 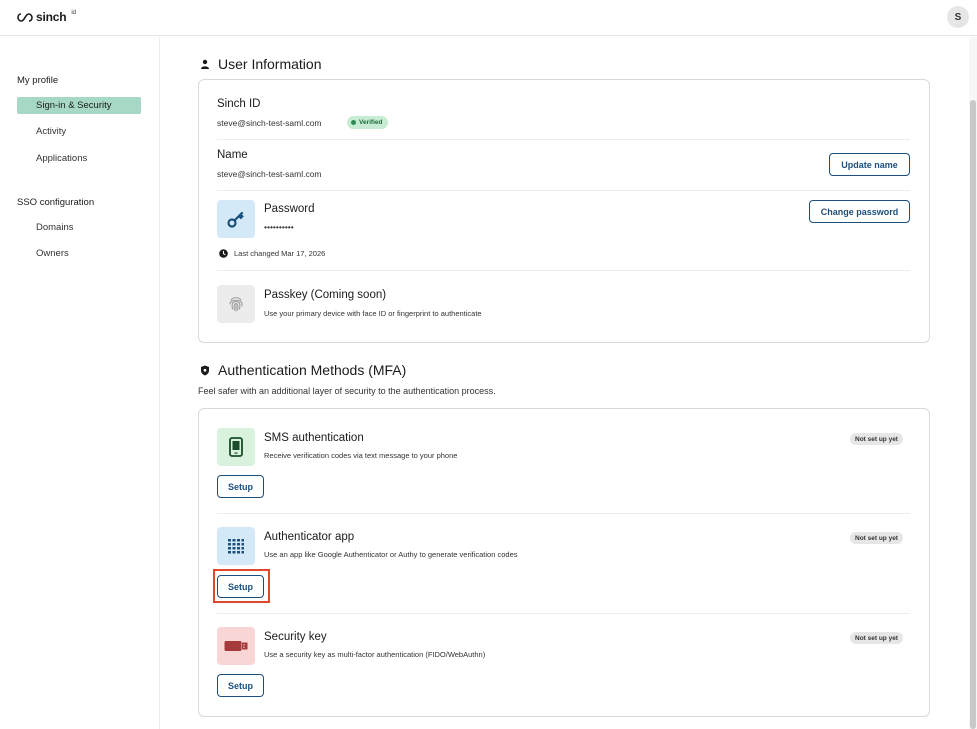 I want to click on security-key-status-badge: Not set up yet, so click(x=876, y=638).